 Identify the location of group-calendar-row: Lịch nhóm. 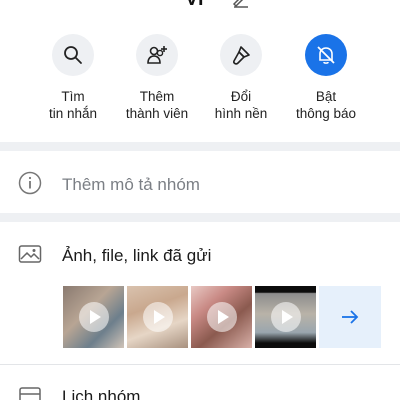
(200, 382).